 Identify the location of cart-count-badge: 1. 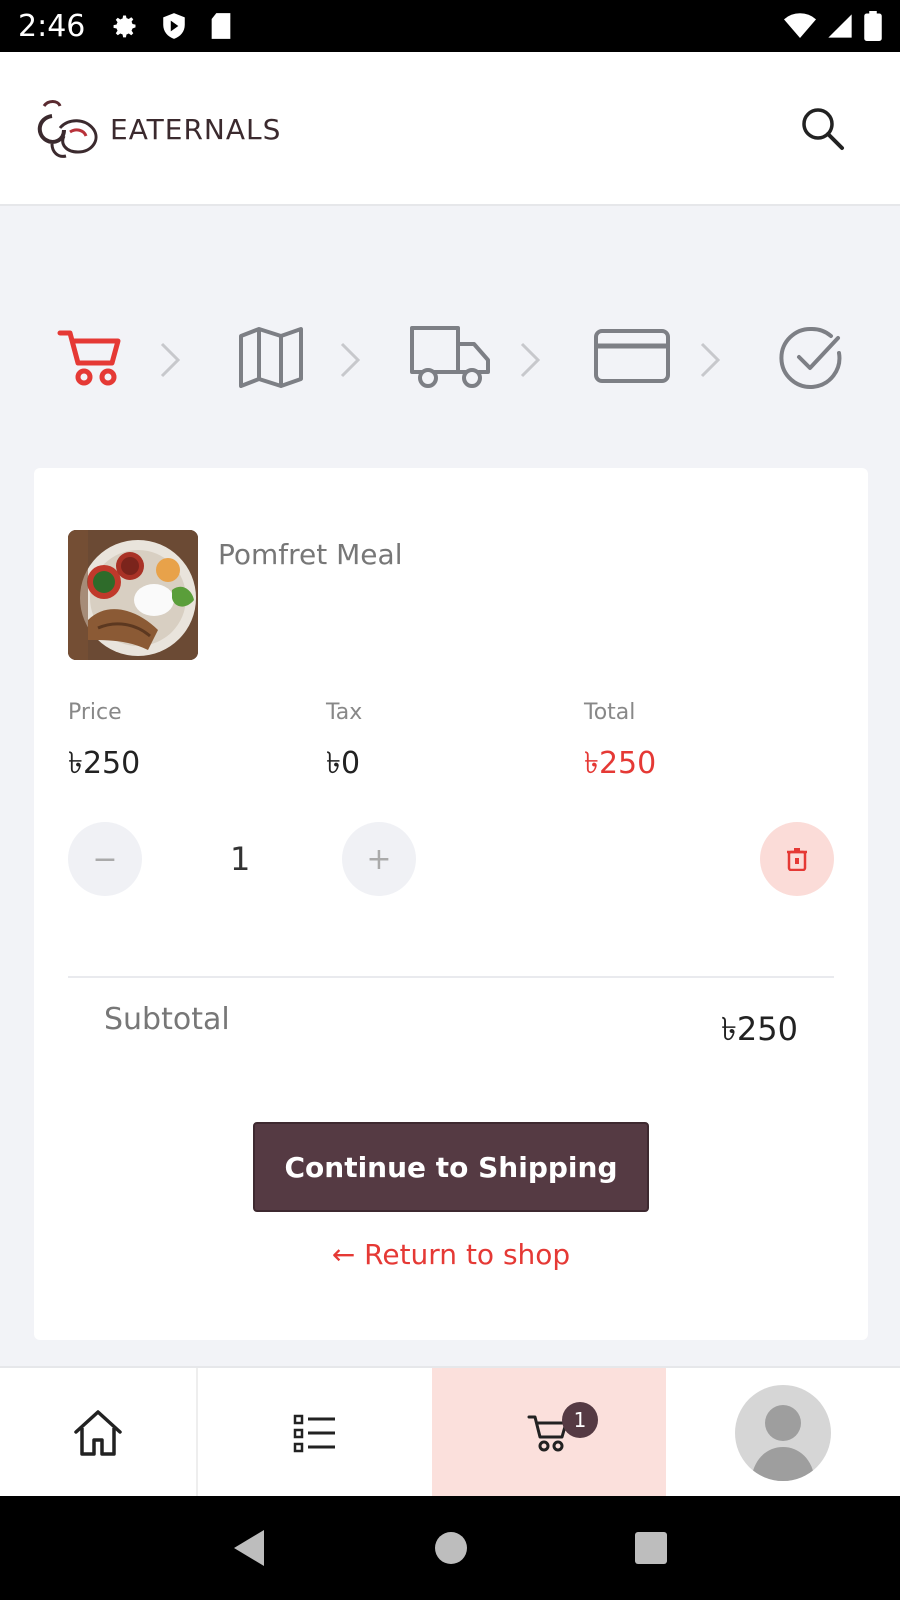
(580, 1420).